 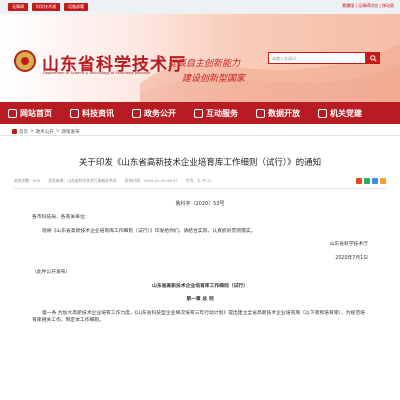 I want to click on nav-party: 机关党建, so click(x=349, y=113).